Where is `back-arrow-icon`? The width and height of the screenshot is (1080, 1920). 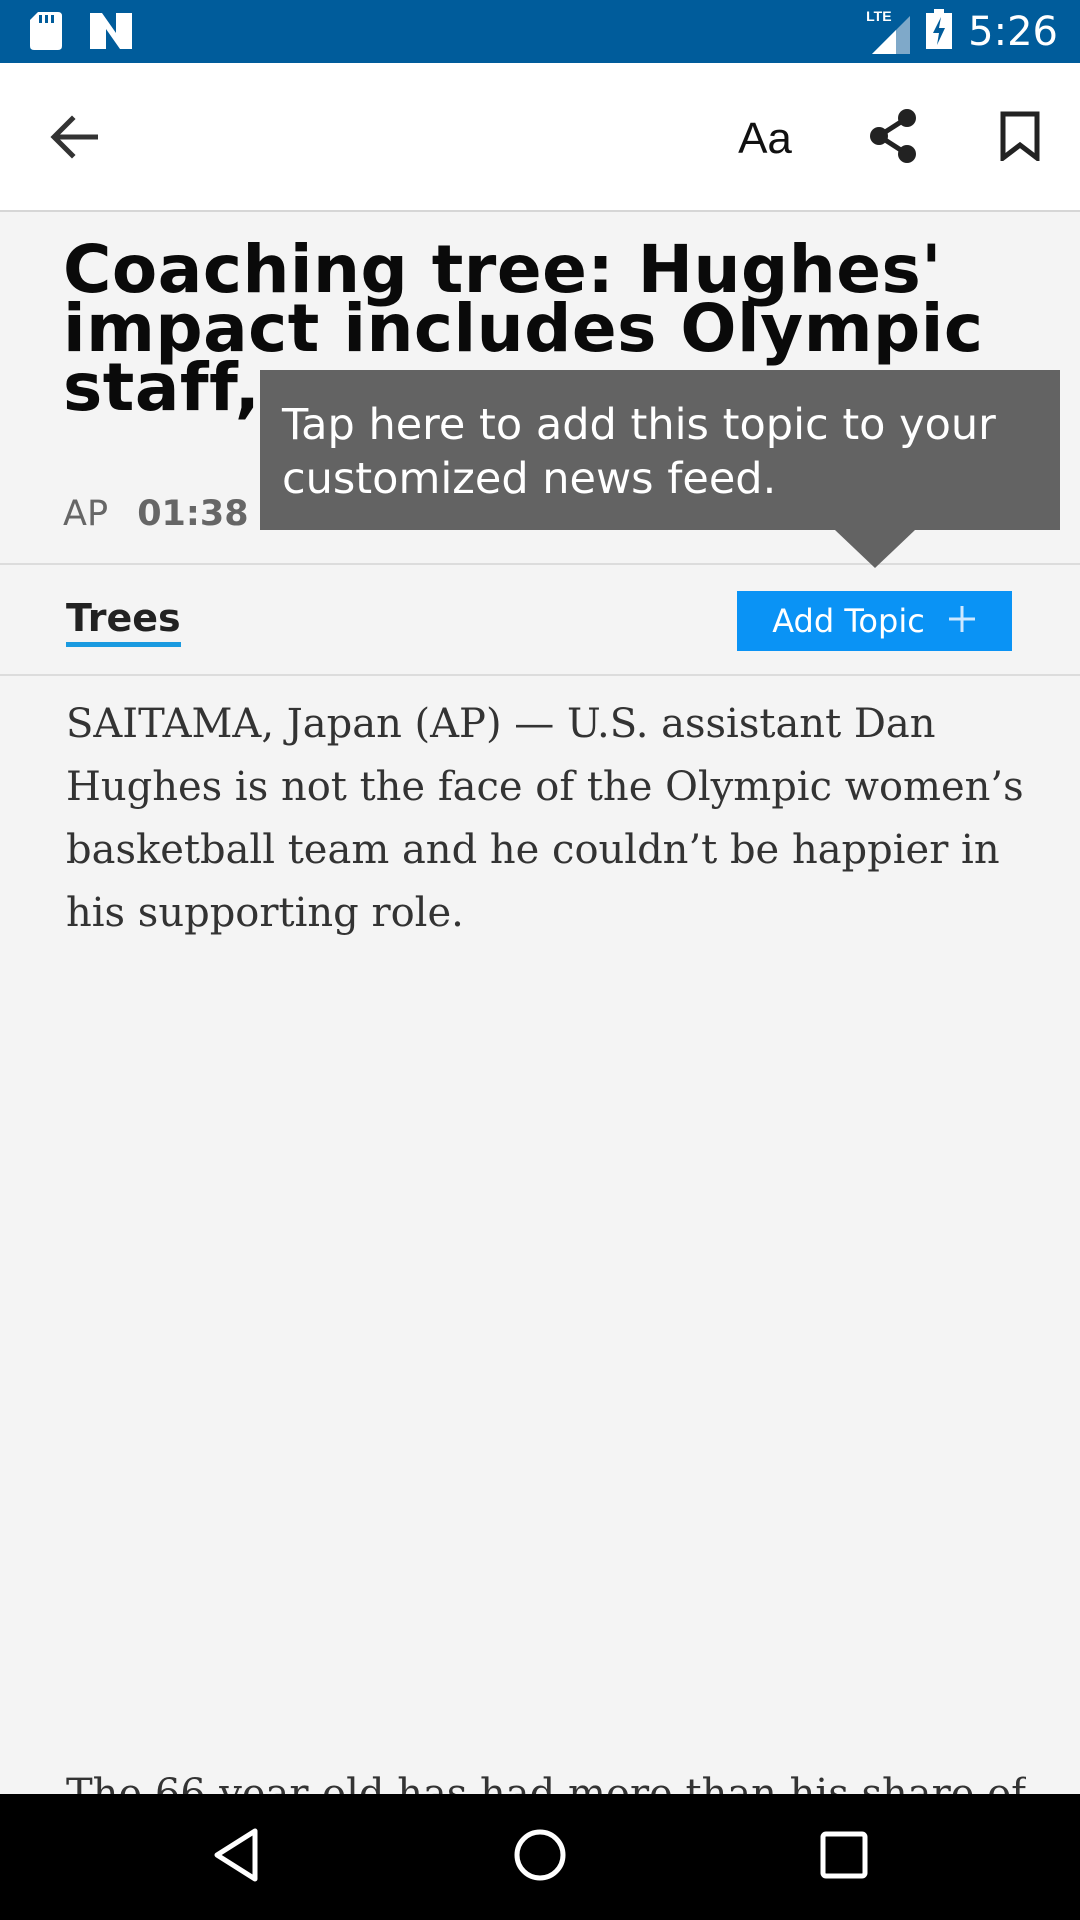 back-arrow-icon is located at coordinates (74, 139).